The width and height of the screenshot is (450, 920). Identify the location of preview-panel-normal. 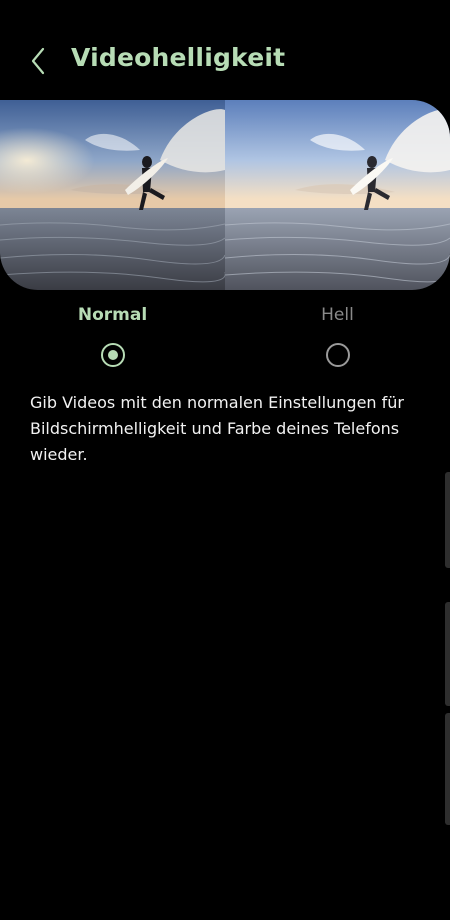
(113, 195).